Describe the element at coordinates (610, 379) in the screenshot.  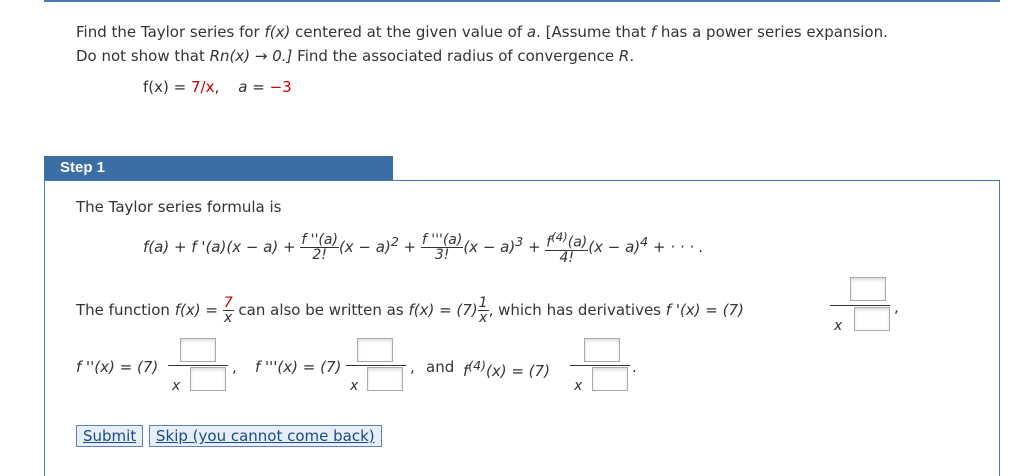
I see `f4-exponent-input` at that location.